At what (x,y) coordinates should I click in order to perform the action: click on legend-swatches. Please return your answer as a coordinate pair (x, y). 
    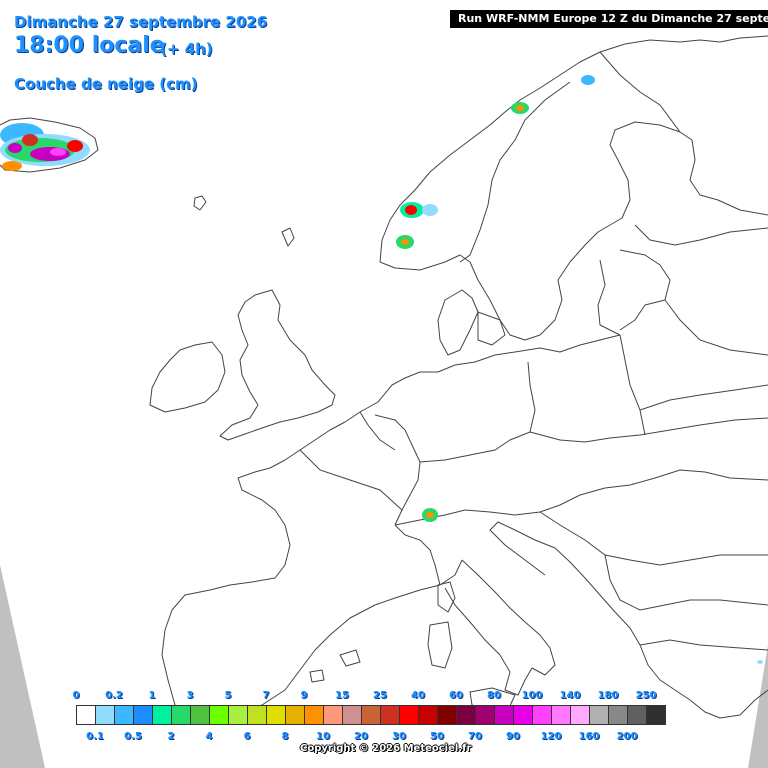
    Looking at the image, I should click on (371, 715).